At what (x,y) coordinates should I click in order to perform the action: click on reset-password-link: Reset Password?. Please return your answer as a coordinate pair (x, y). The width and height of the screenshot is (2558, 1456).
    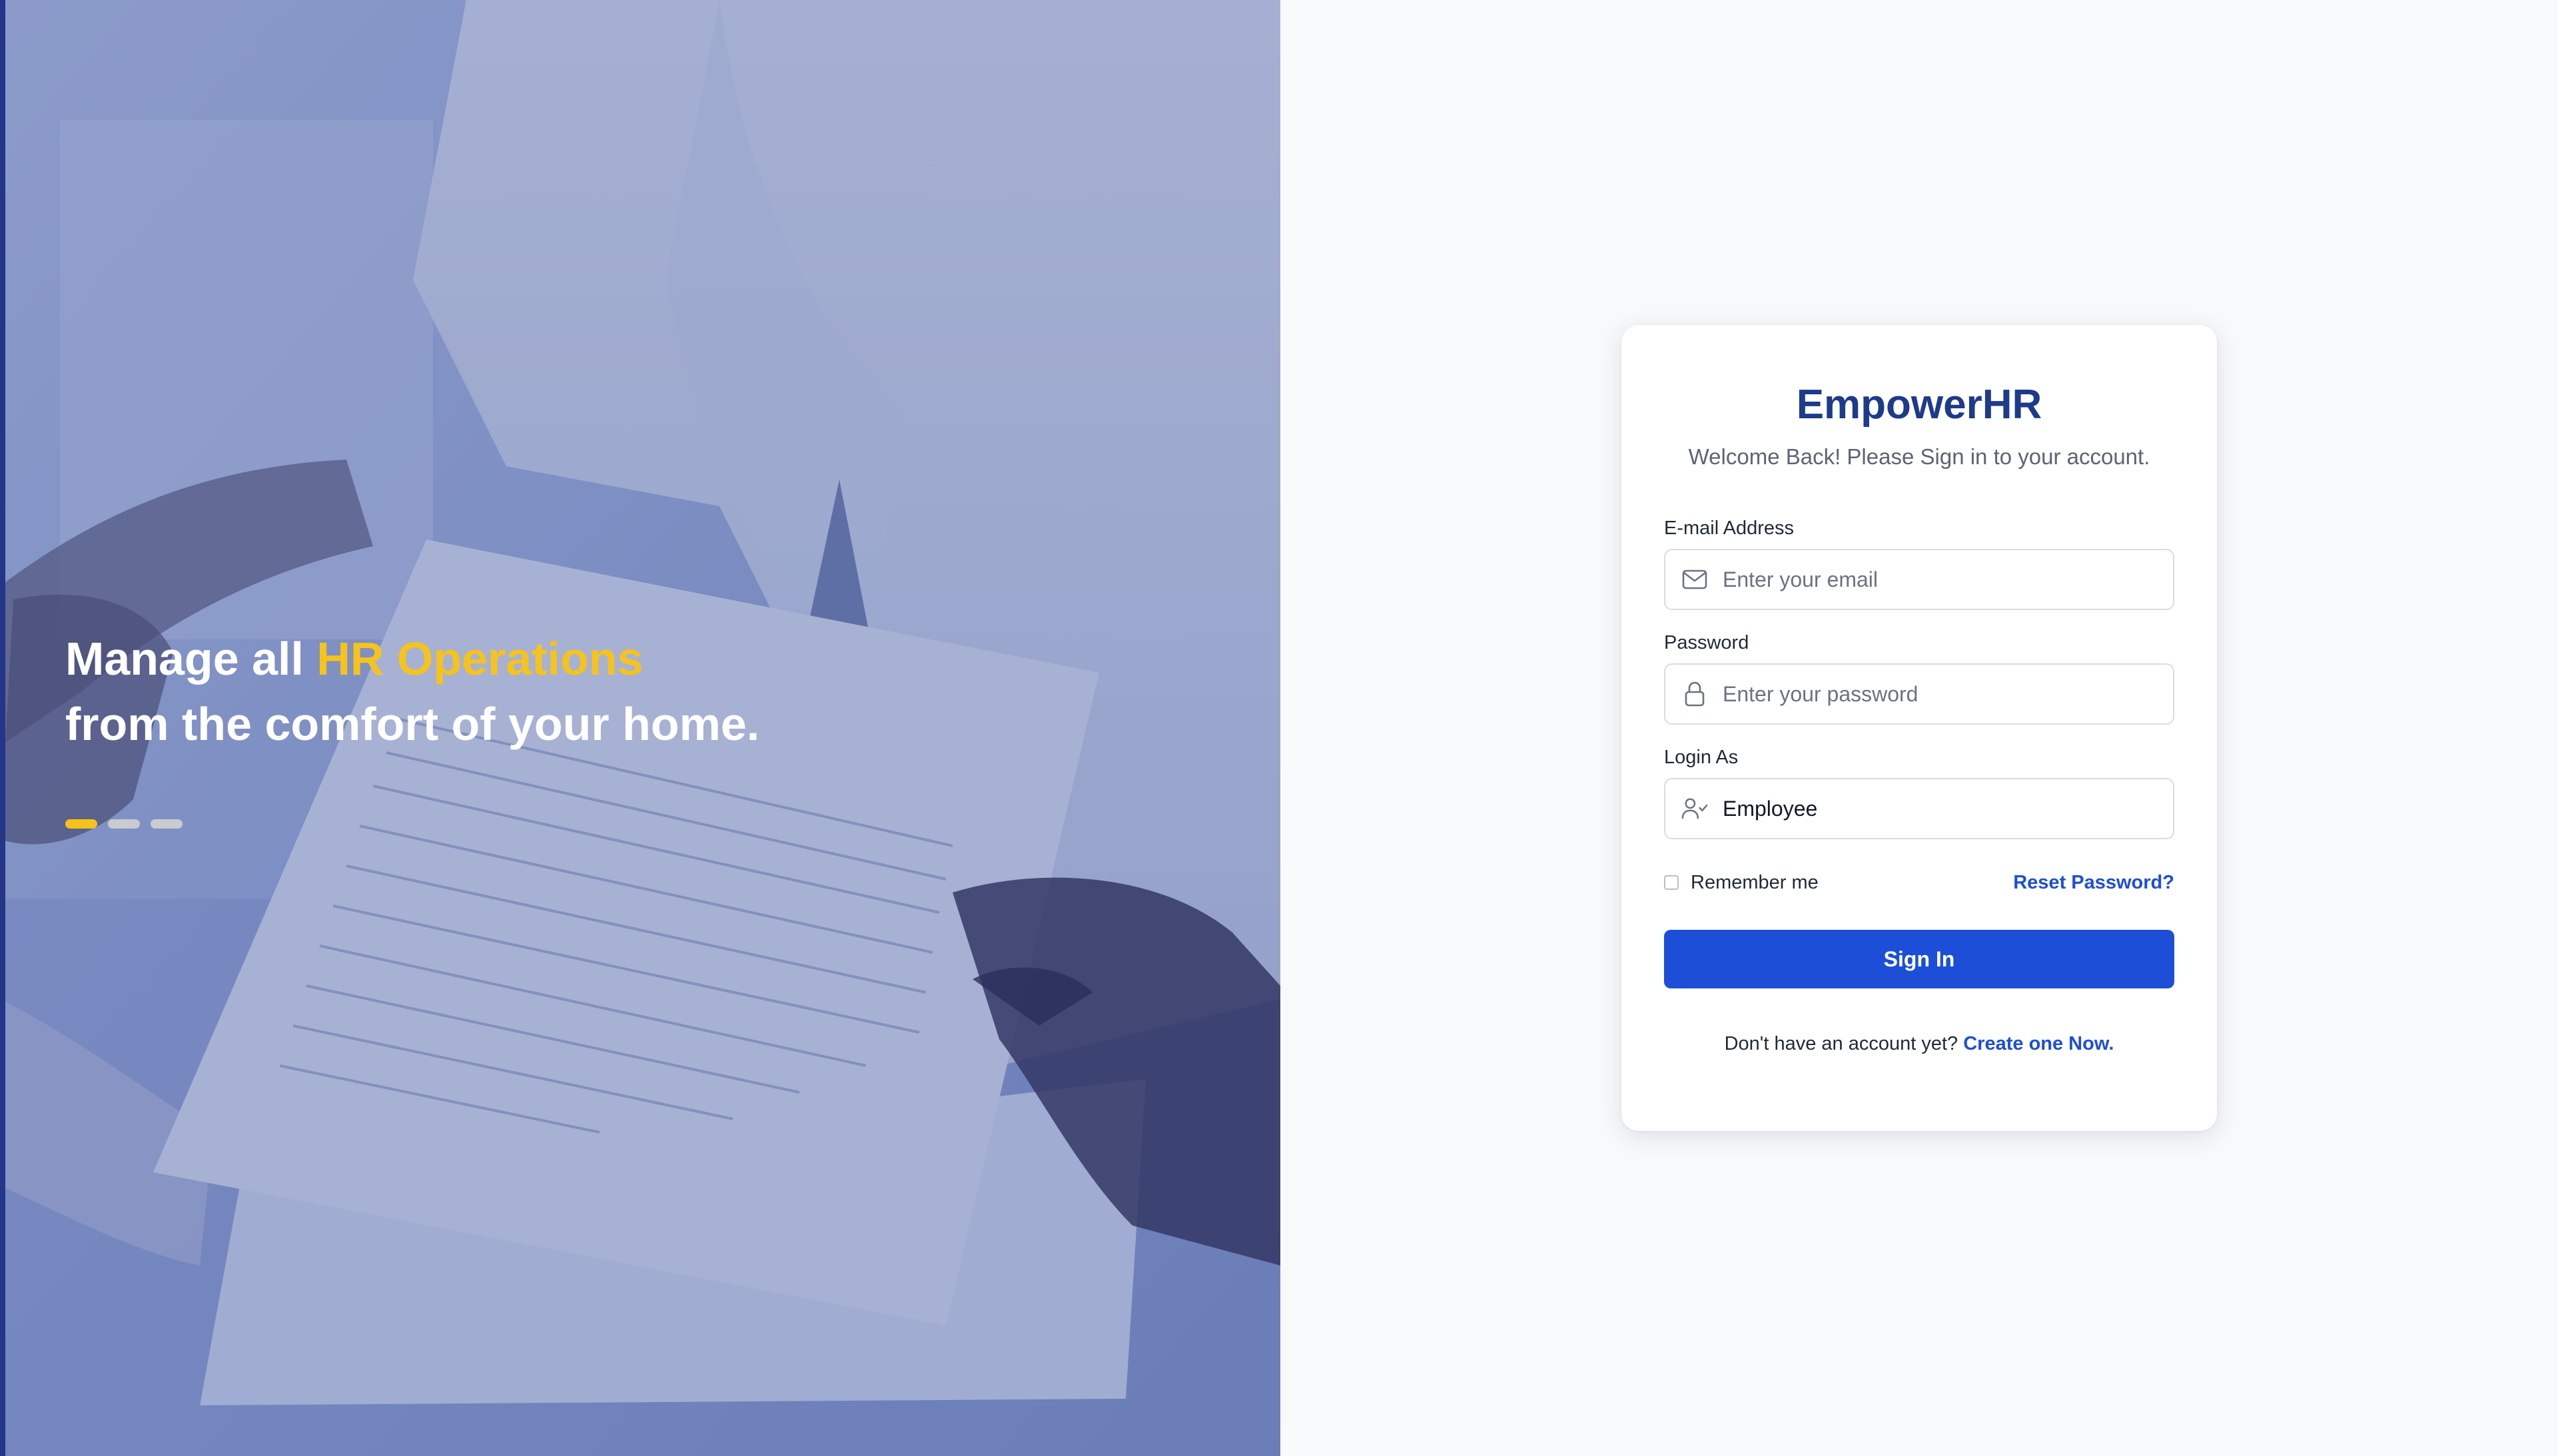
    Looking at the image, I should click on (2093, 883).